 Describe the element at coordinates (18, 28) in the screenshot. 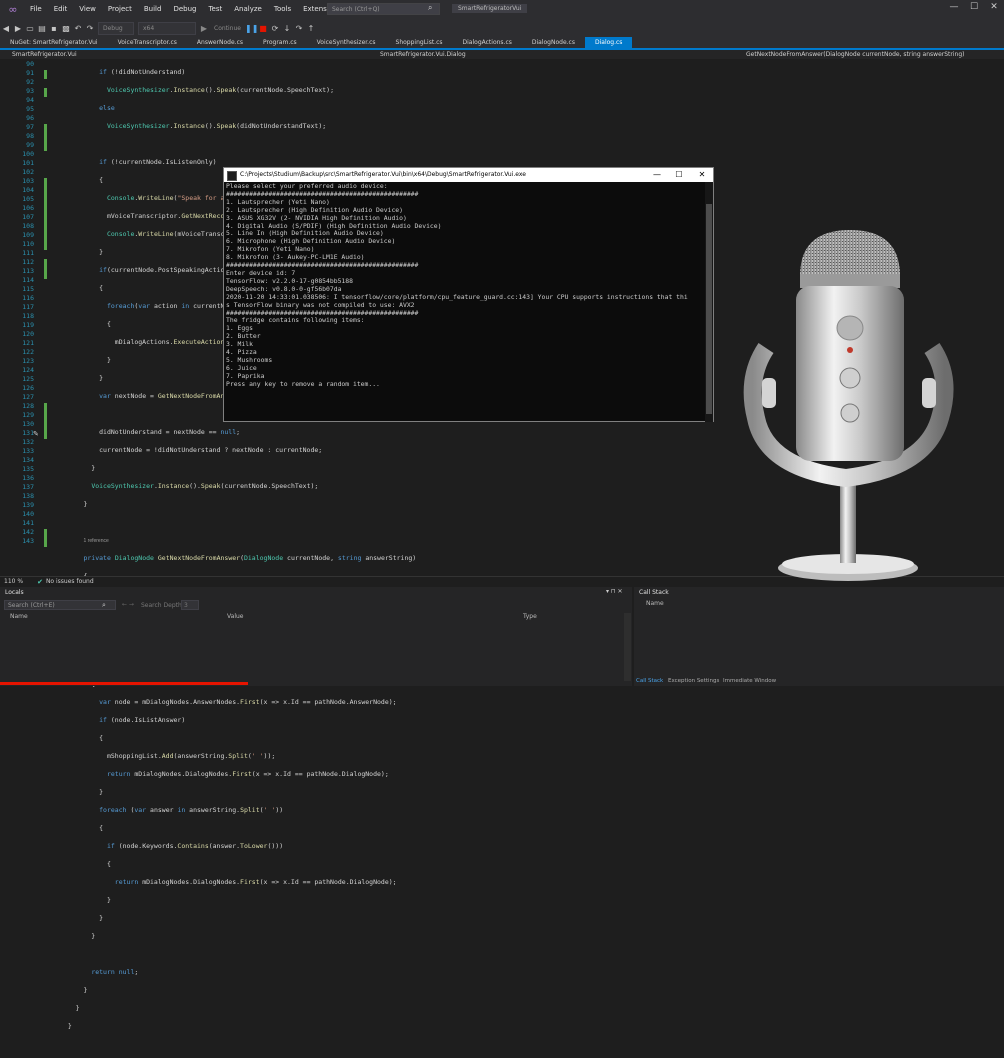

I see `forward-icon: ▶` at that location.